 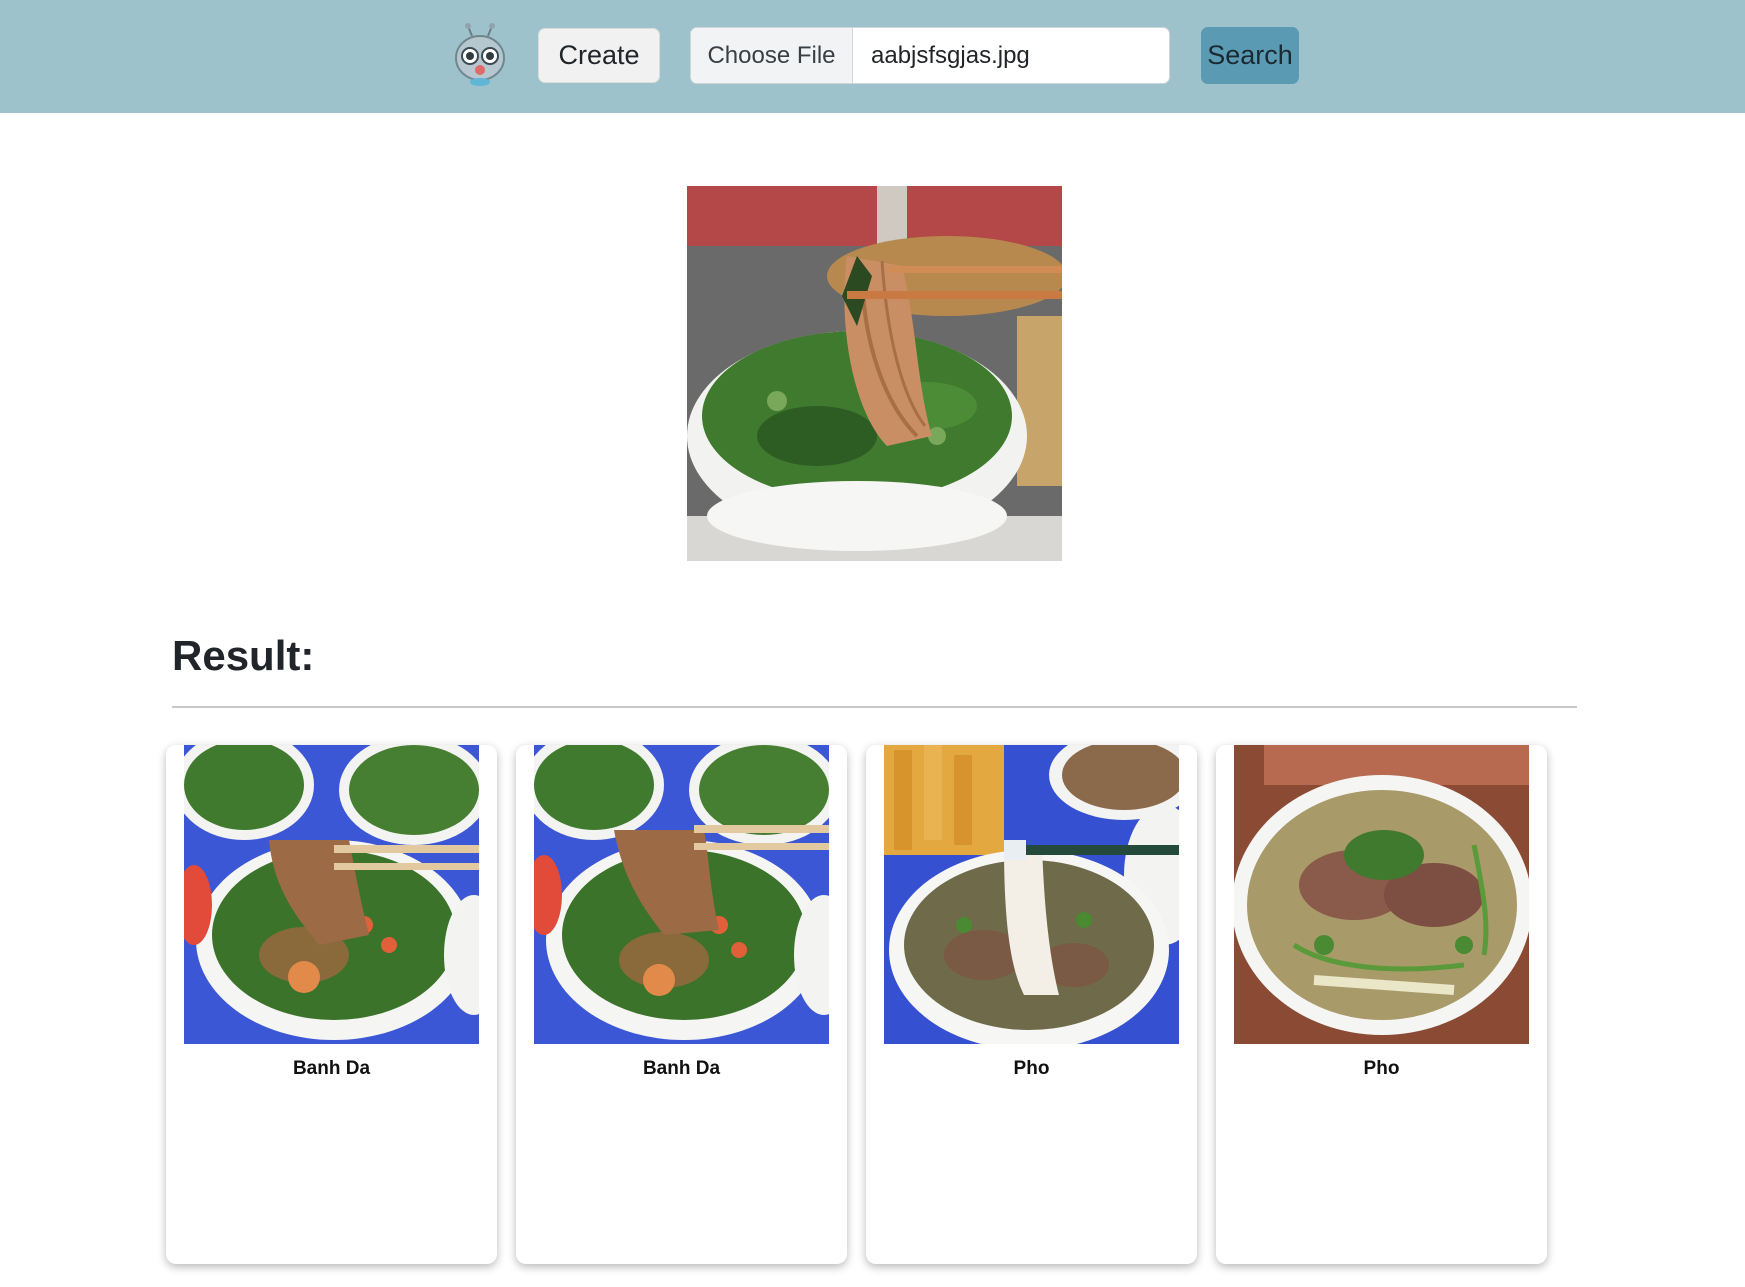 I want to click on query-image, so click(x=874, y=373).